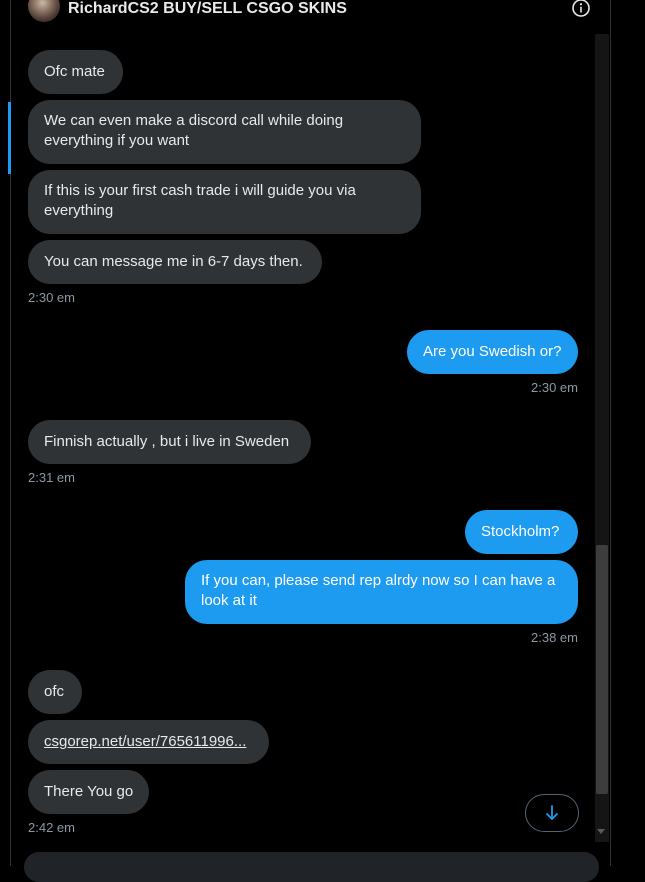 Image resolution: width=645 pixels, height=882 pixels. I want to click on message-timestamp: 2:31 em, so click(51, 477).